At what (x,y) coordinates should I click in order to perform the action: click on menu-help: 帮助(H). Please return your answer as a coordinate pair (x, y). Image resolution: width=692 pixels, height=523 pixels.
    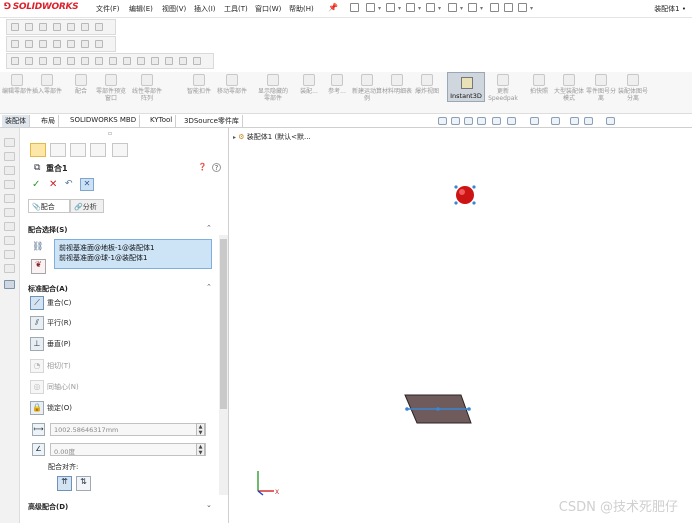
    Looking at the image, I should click on (301, 9).